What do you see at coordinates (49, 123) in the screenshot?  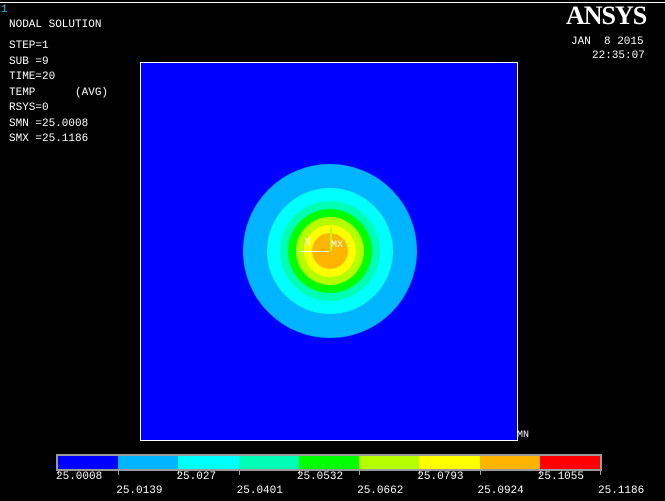 I see `info-line: SMN =25.0008` at bounding box center [49, 123].